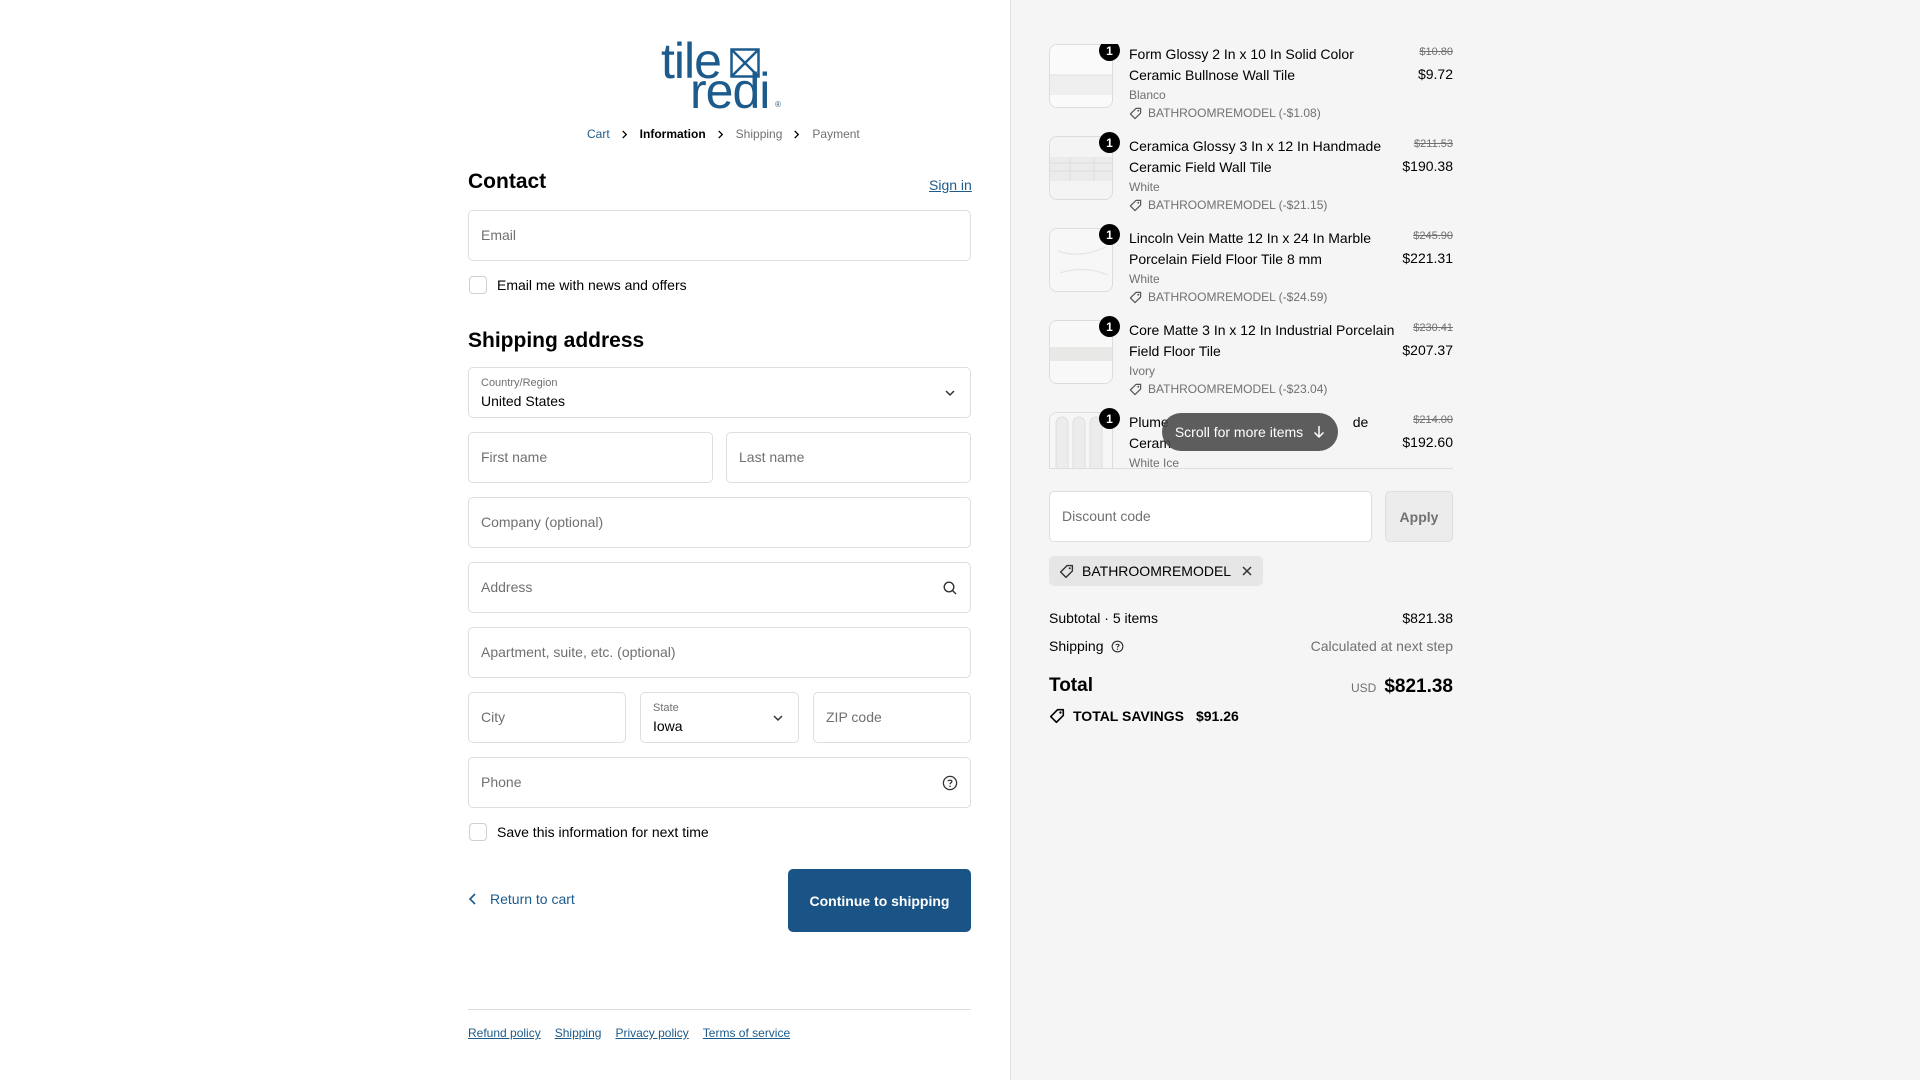 The height and width of the screenshot is (1080, 1920). What do you see at coordinates (854, 717) in the screenshot?
I see `zip-placeholder: ZIP code` at bounding box center [854, 717].